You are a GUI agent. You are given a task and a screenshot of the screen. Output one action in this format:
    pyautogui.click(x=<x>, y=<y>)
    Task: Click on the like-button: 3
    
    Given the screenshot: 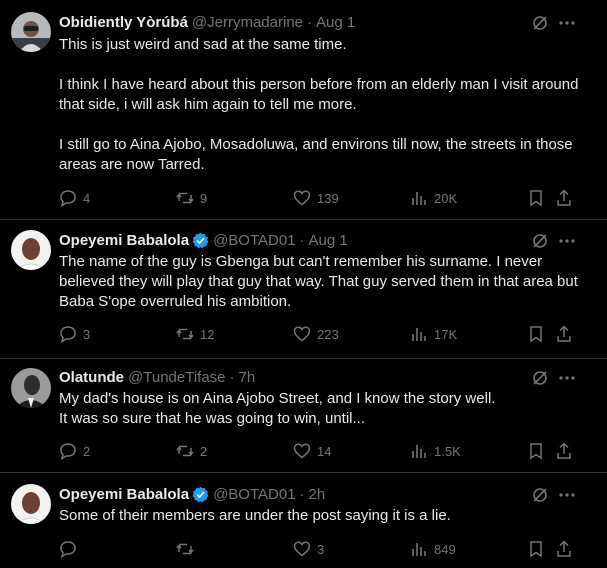 What is the action you would take?
    pyautogui.click(x=308, y=549)
    